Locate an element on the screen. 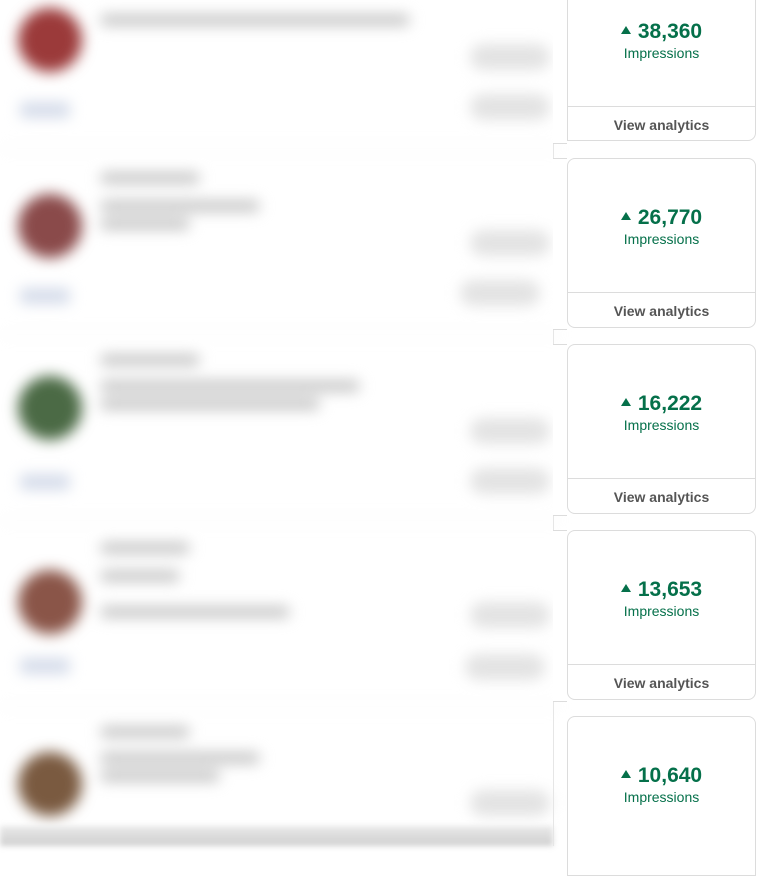 The height and width of the screenshot is (876, 769). impressions-value: 38,360 is located at coordinates (670, 31).